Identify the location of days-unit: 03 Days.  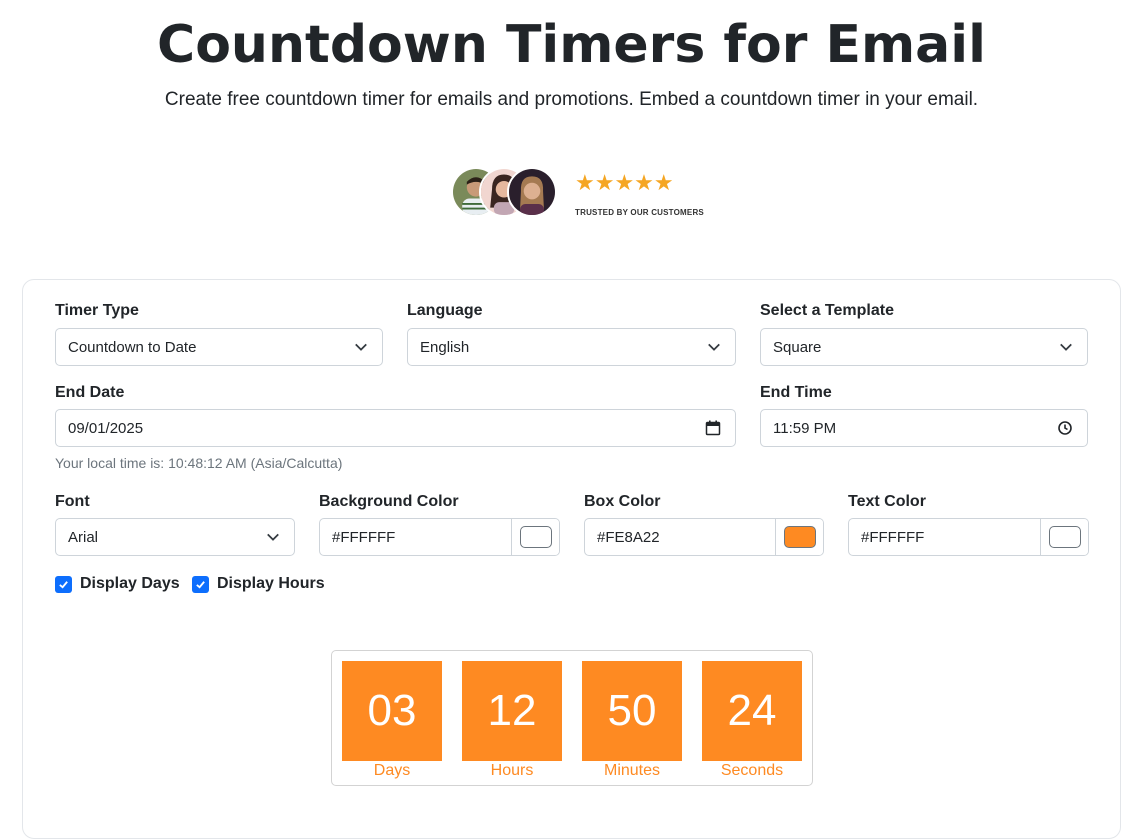
(392, 720).